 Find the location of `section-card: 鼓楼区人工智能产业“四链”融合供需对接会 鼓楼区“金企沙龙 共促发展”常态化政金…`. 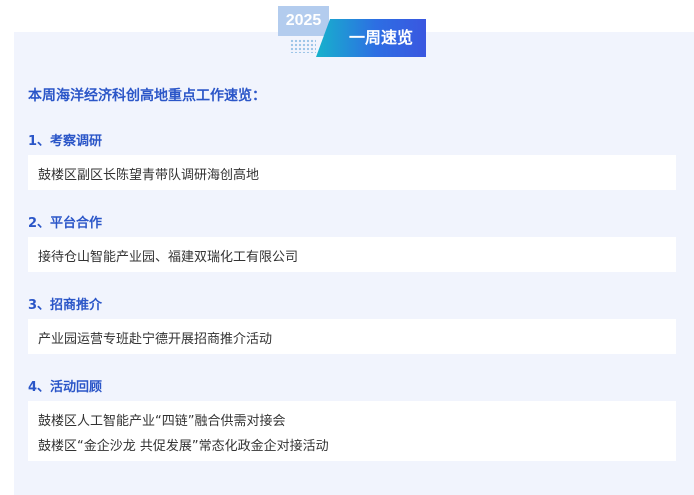

section-card: 鼓楼区人工智能产业“四链”融合供需对接会 鼓楼区“金企沙龙 共促发展”常态化政金… is located at coordinates (352, 431).